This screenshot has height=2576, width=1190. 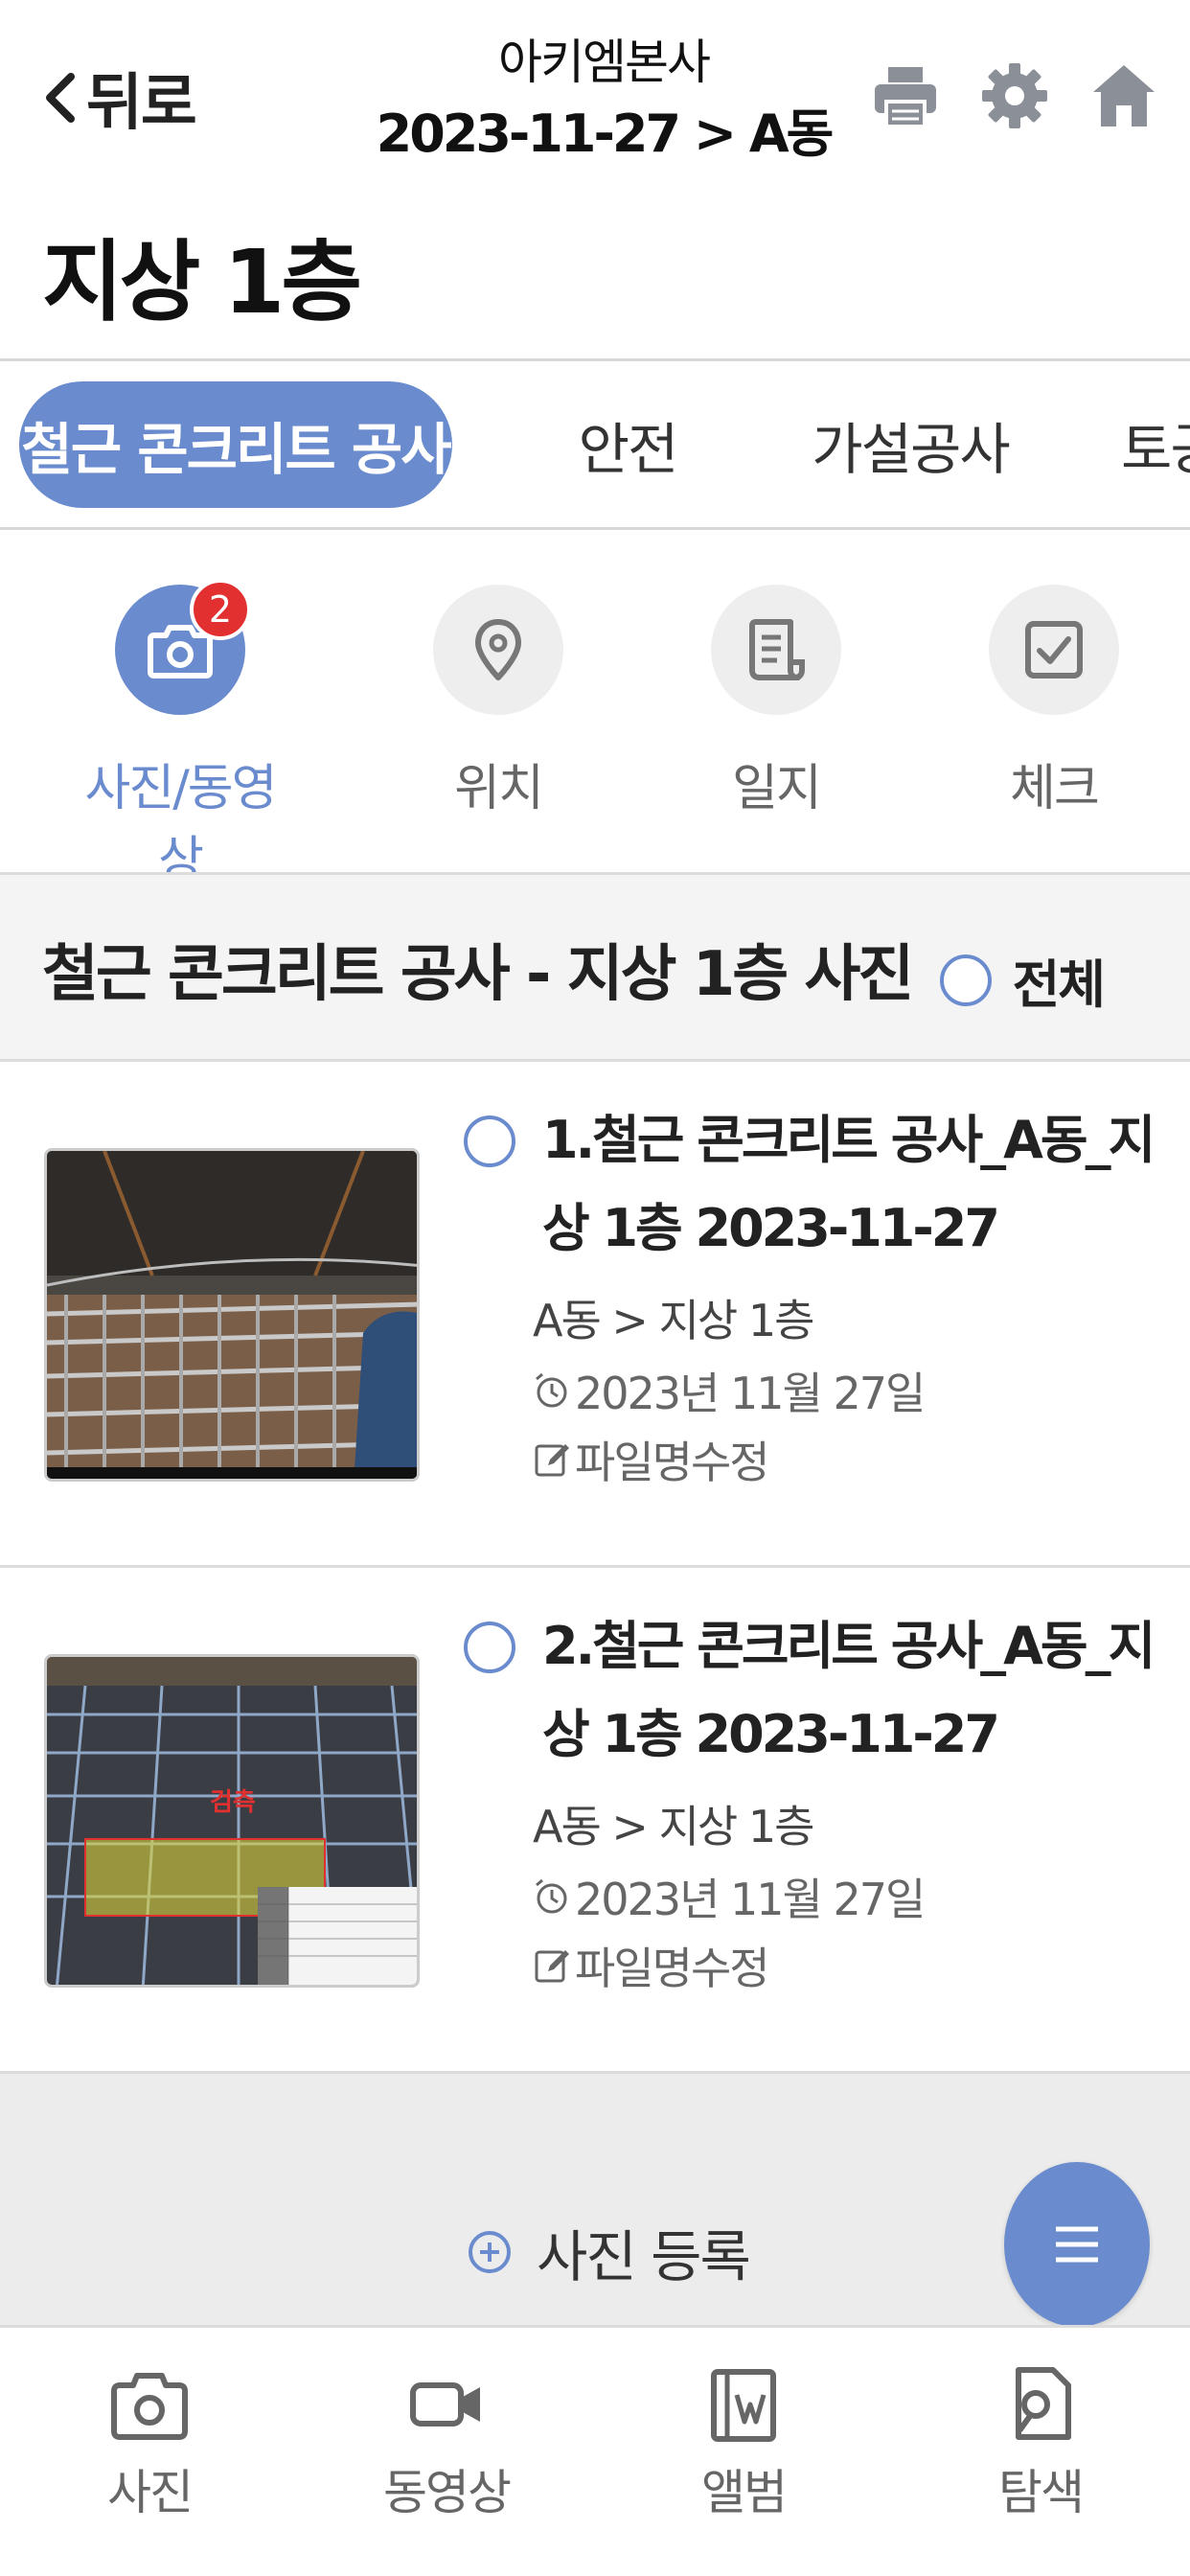 What do you see at coordinates (628, 444) in the screenshot?
I see `tab-safety: 안전` at bounding box center [628, 444].